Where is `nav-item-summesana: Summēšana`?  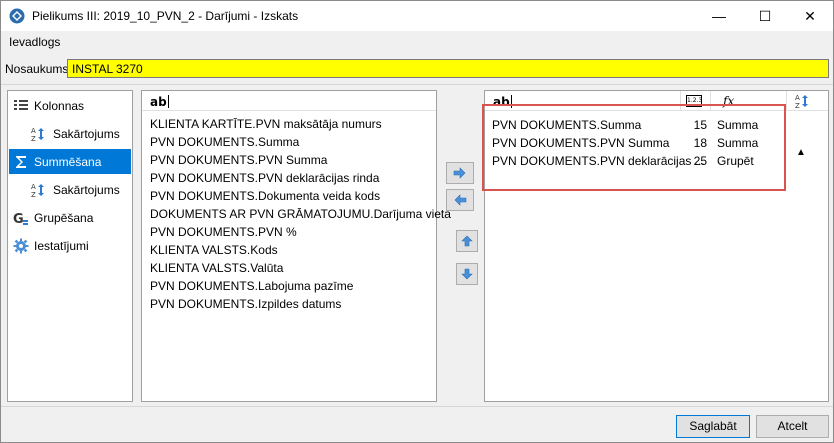
nav-item-summesana: Summēšana is located at coordinates (70, 161).